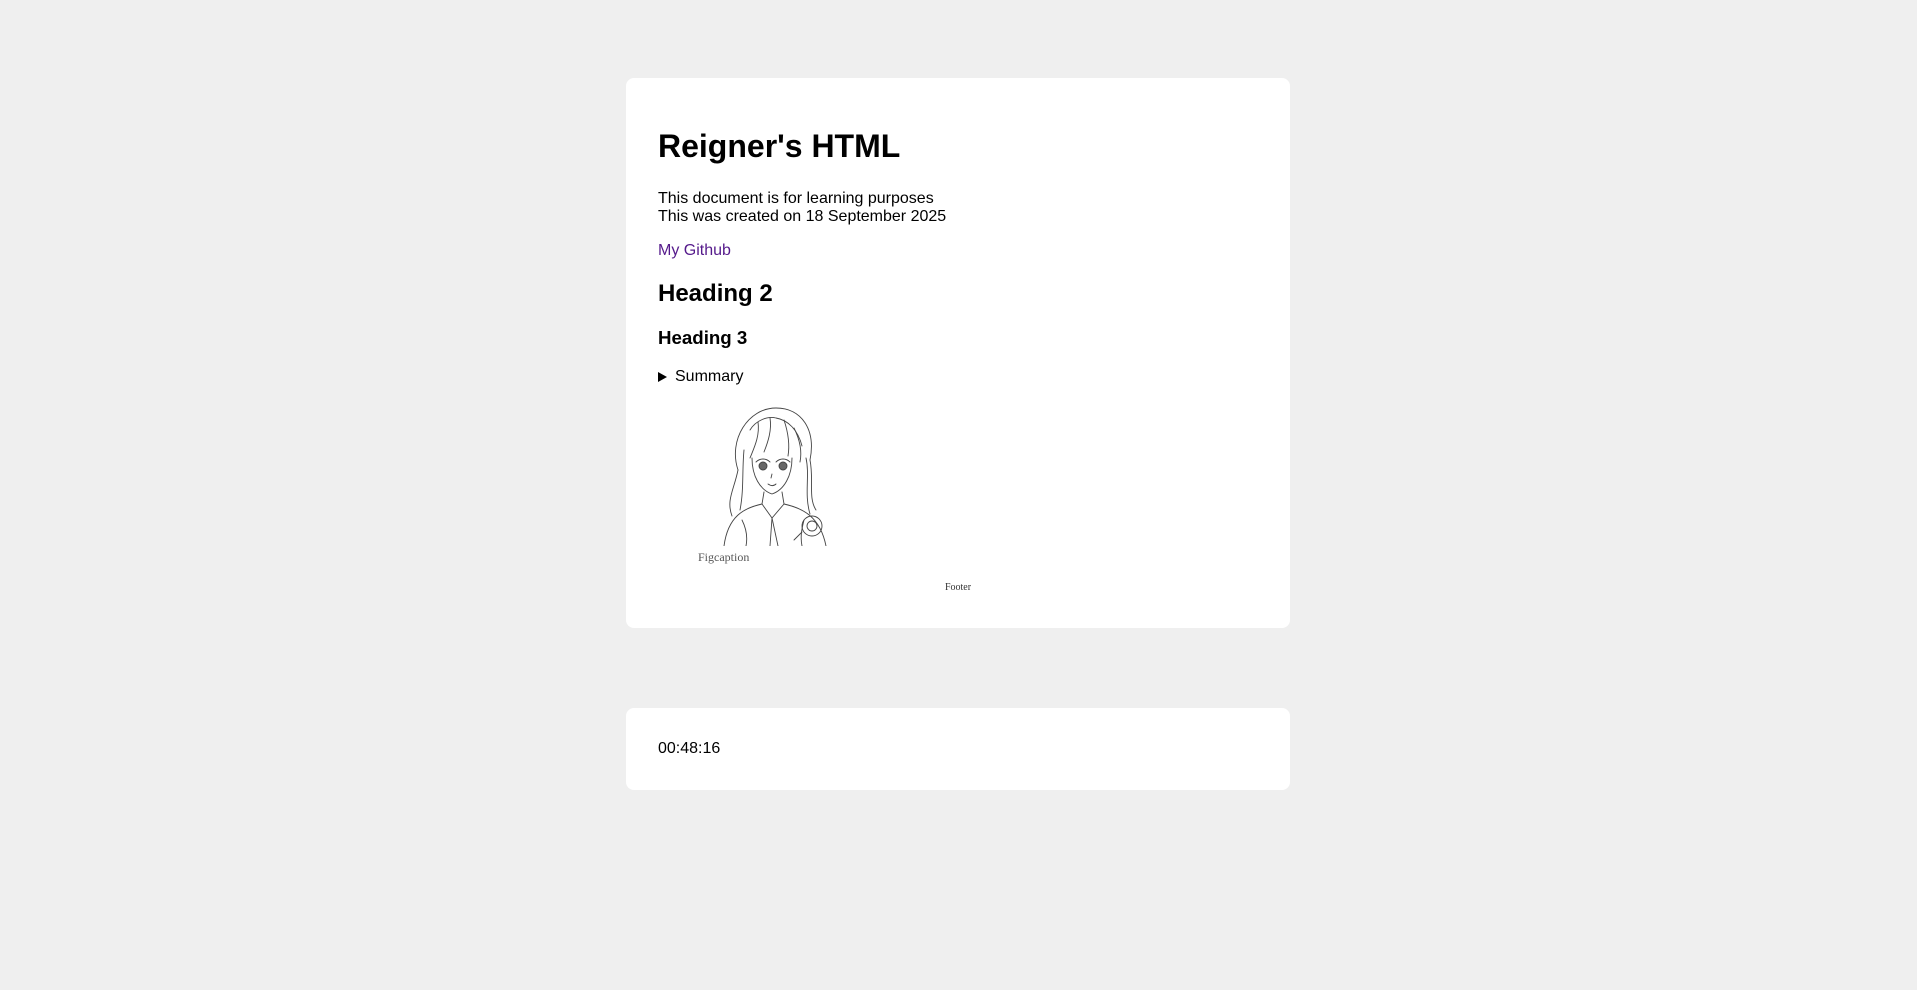 Image resolution: width=1917 pixels, height=990 pixels. I want to click on page-title: Reigner's HTML, so click(779, 146).